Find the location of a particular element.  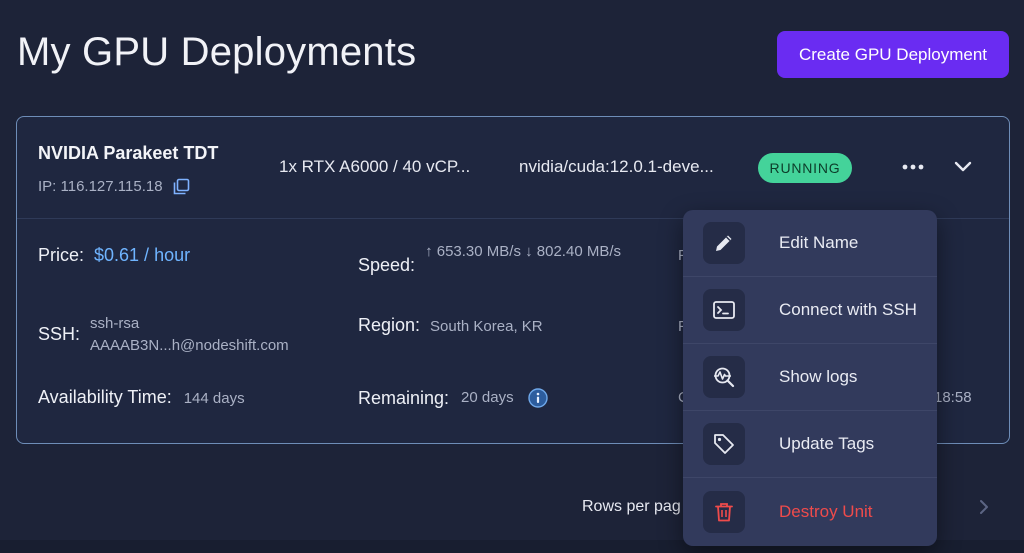

availability-field: Availability Time: 144 days is located at coordinates (141, 398).